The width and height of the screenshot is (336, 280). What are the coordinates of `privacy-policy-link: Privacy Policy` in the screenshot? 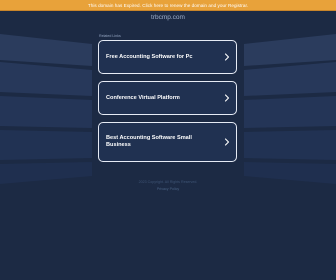 It's located at (168, 189).